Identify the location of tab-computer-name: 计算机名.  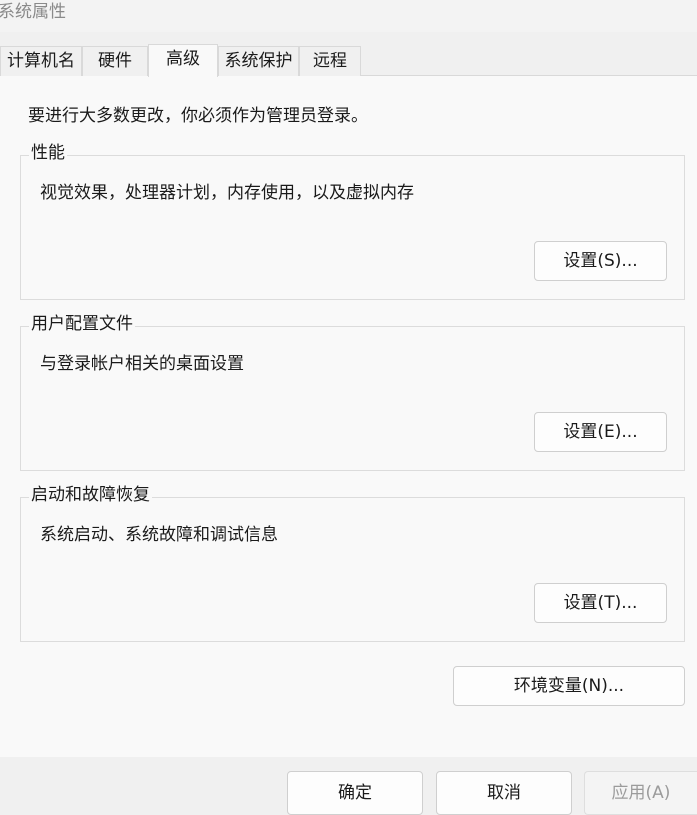
(41, 61).